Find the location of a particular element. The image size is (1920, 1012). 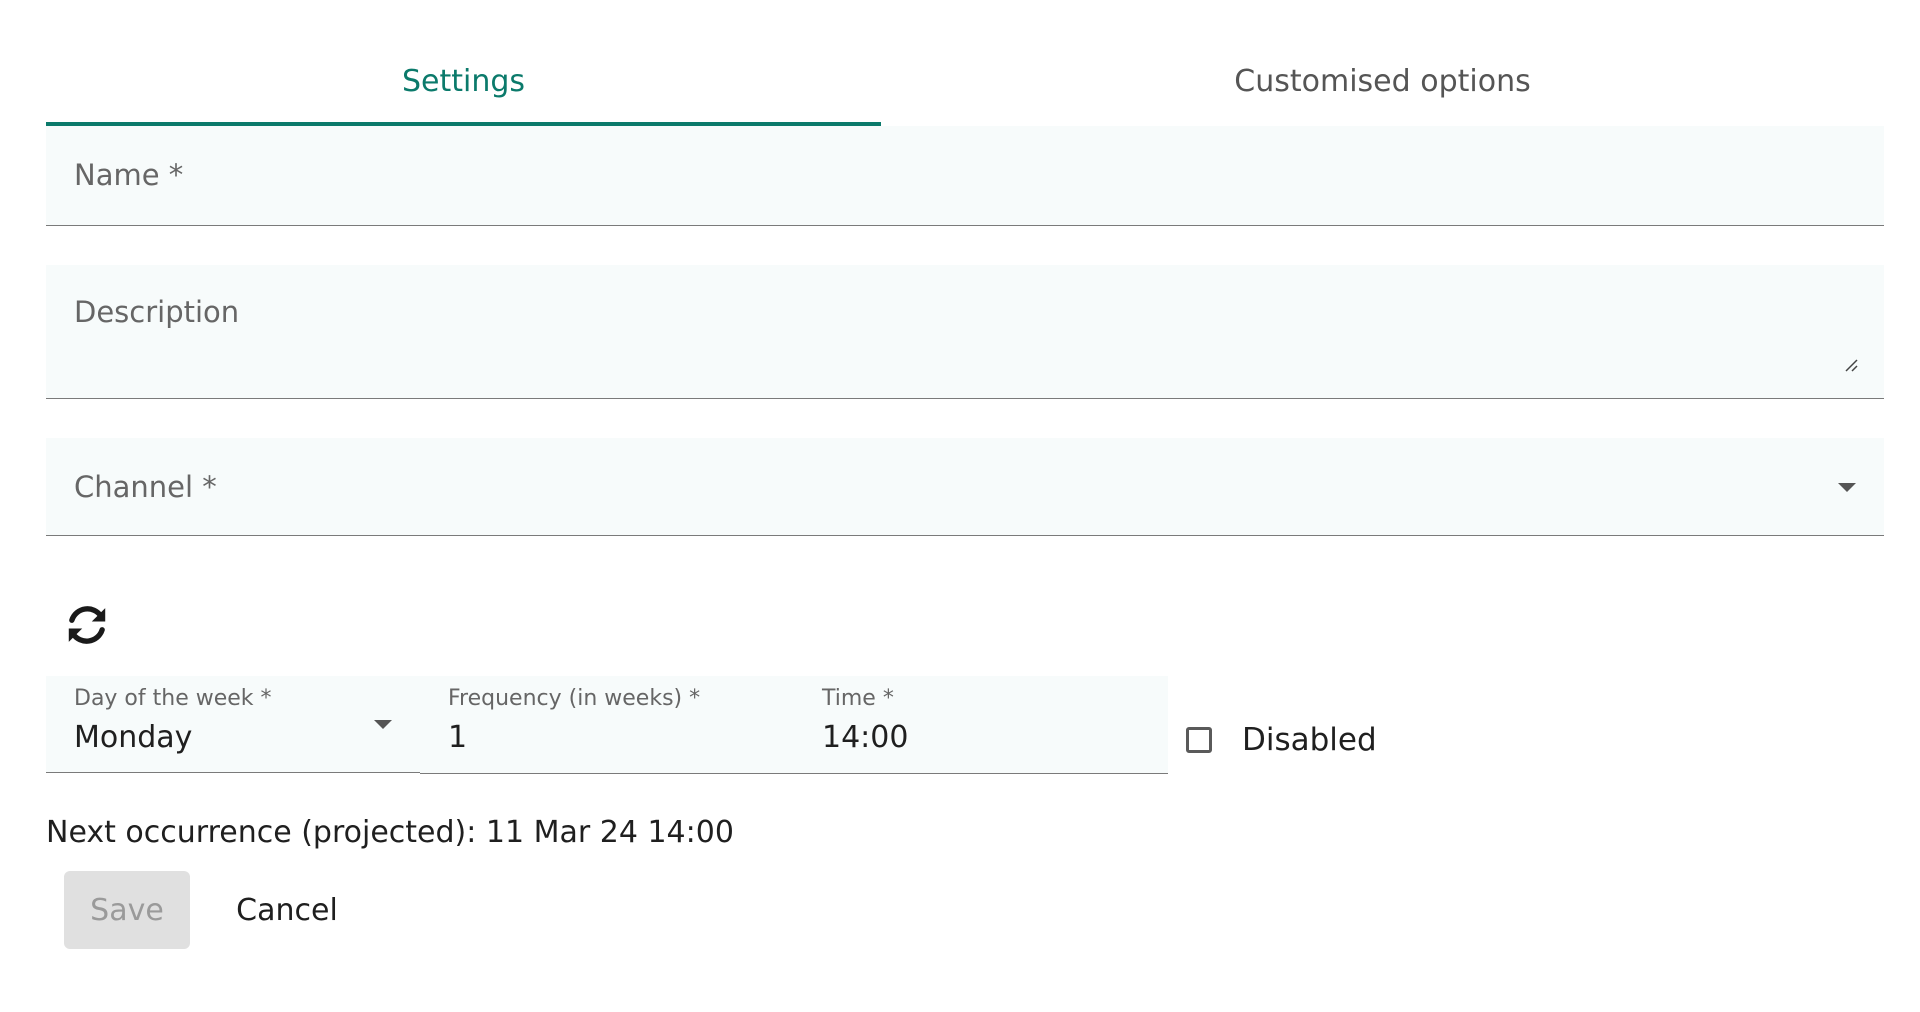

repeat-icon is located at coordinates (87, 625).